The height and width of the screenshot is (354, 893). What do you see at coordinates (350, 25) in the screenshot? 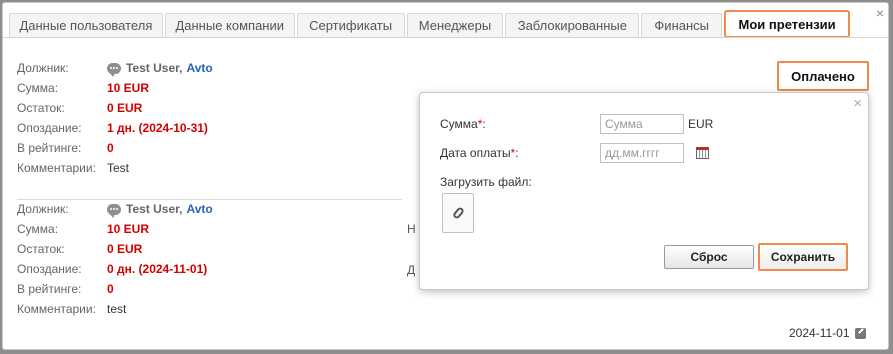
I see `tab-certificates: Сертификаты` at bounding box center [350, 25].